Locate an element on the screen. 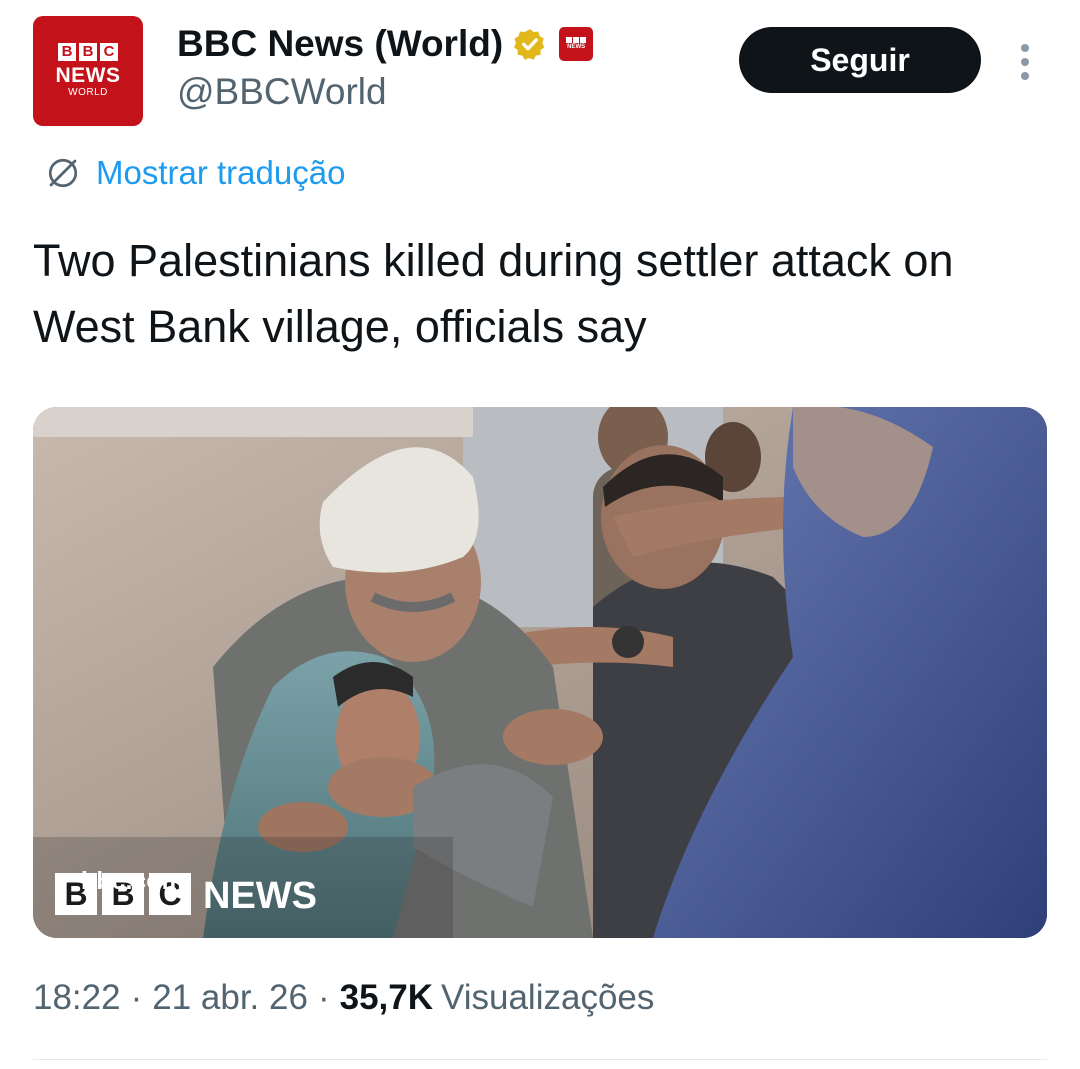  avatar-world-text: WORLD is located at coordinates (88, 92).